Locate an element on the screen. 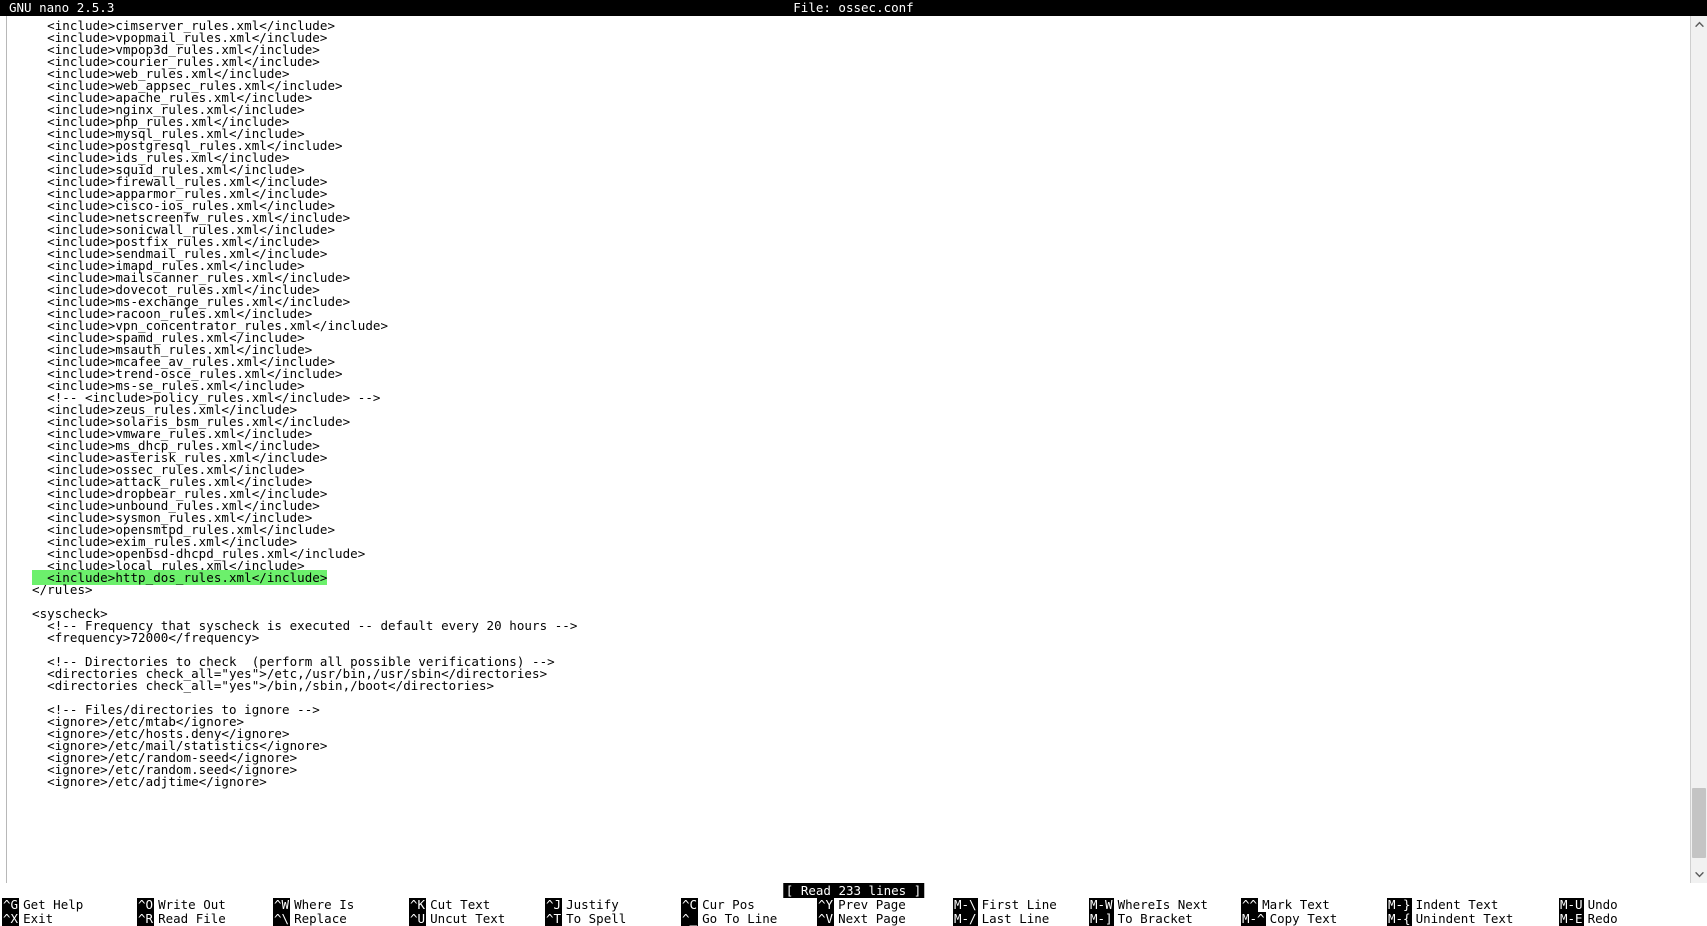 The image size is (1707, 926). editor-line: <ignore>/etc/adjtime</ignore> is located at coordinates (848, 781).